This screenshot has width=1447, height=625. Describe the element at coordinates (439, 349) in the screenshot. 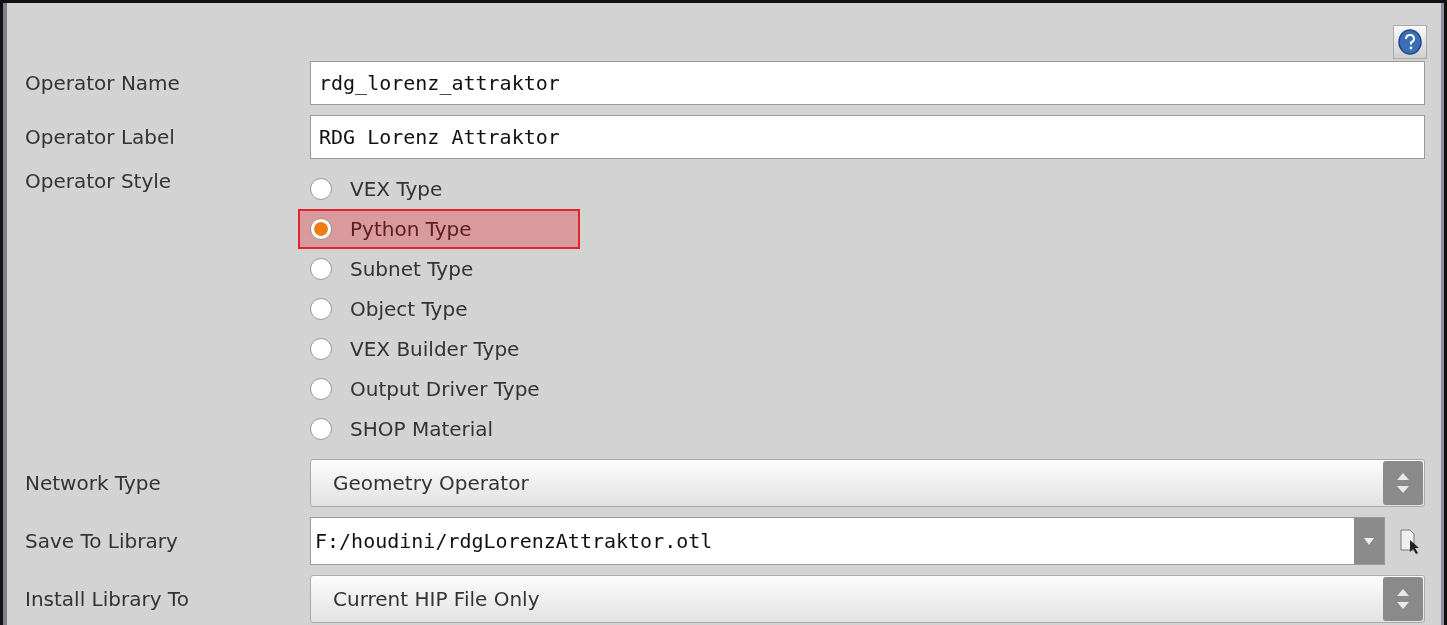

I see `radio-option: VEX Builder Type` at that location.